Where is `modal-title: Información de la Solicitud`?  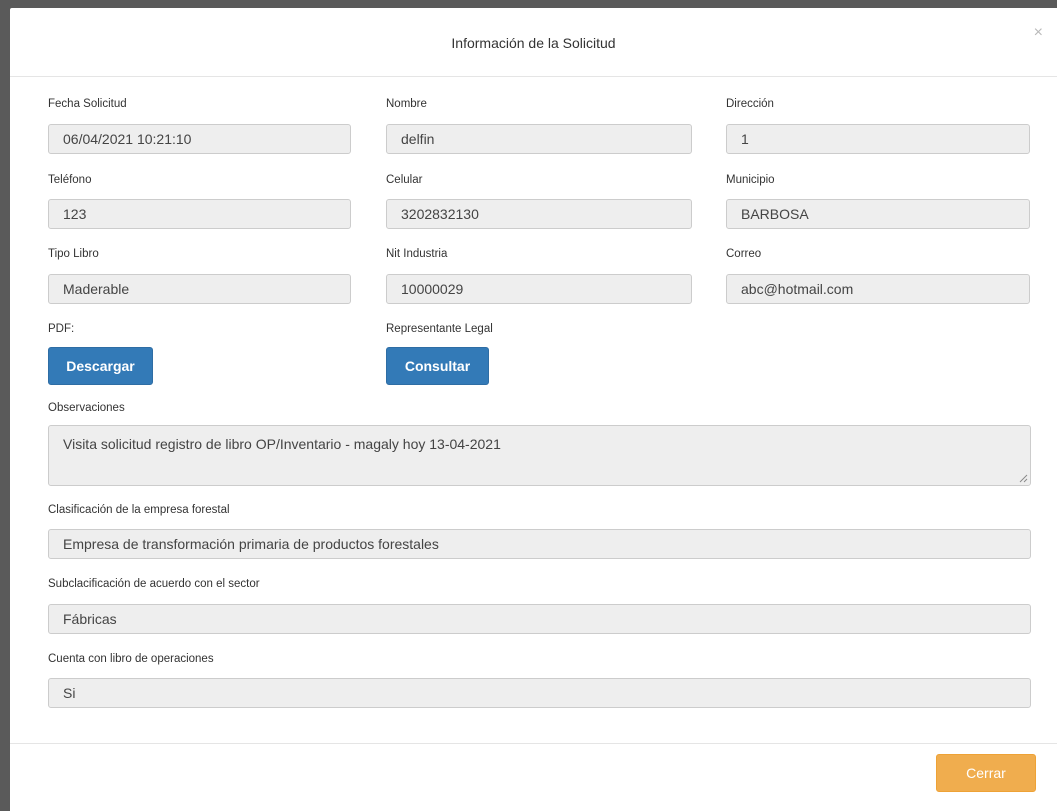
modal-title: Información de la Solicitud is located at coordinates (533, 43).